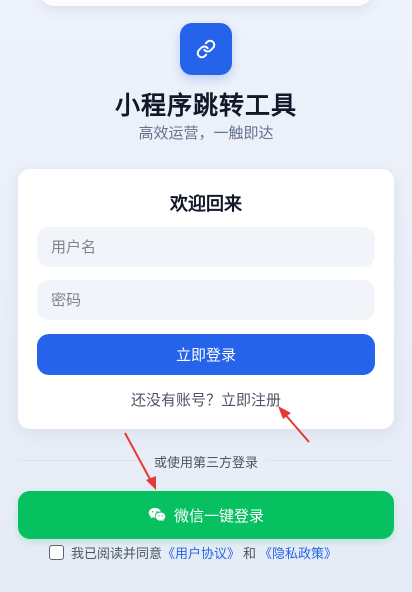 This screenshot has width=412, height=592. Describe the element at coordinates (298, 552) in the screenshot. I see `privacy-policy-link: 《隐私政策》` at that location.